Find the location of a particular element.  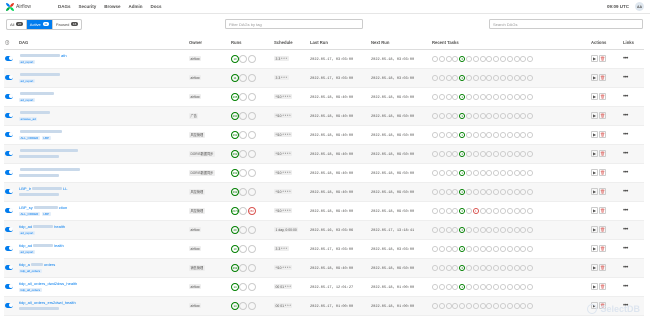

last-run-link: 2022-05-18, 09:40:00 is located at coordinates (331, 136).